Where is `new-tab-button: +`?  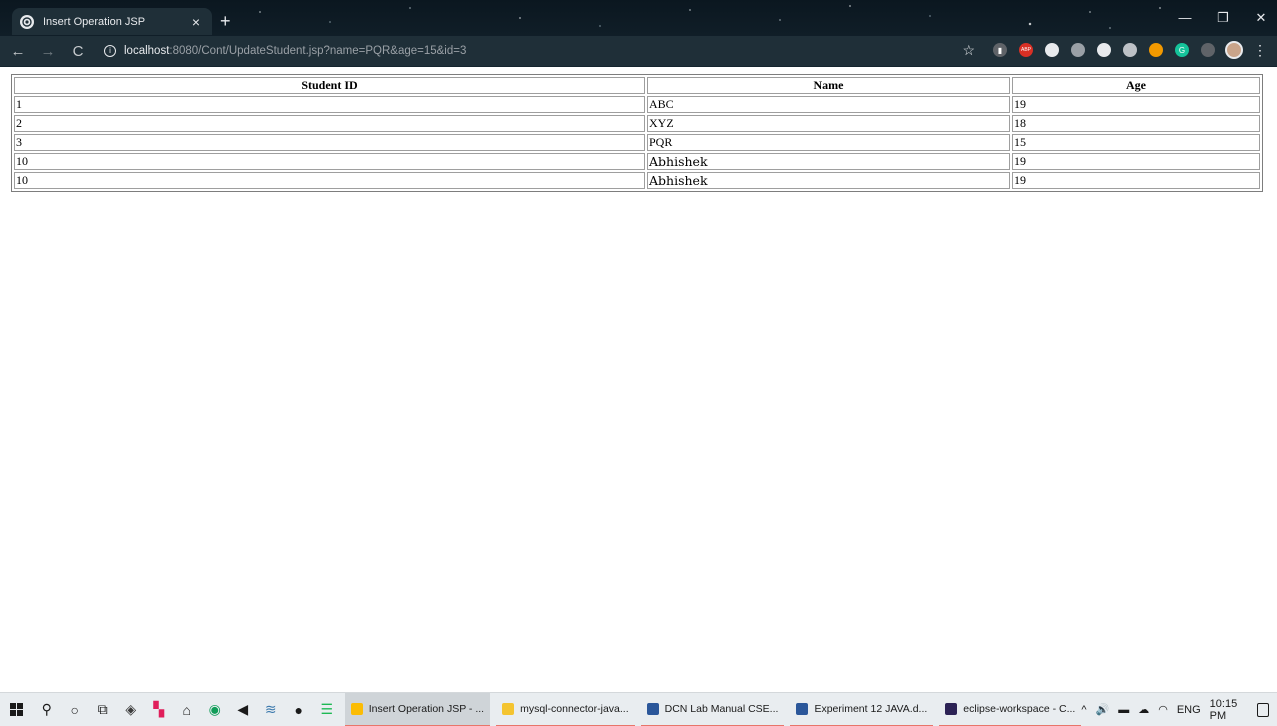
new-tab-button: + is located at coordinates (225, 21).